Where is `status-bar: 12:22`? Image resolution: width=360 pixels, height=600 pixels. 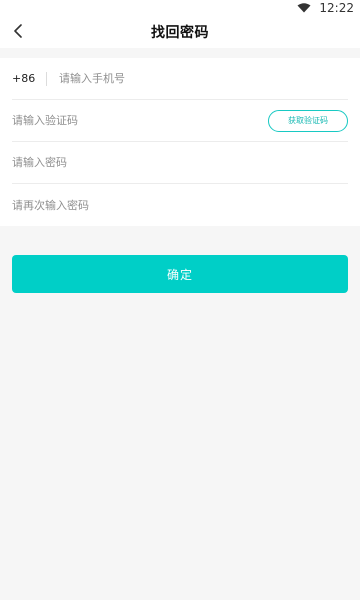
status-bar: 12:22 is located at coordinates (180, 8).